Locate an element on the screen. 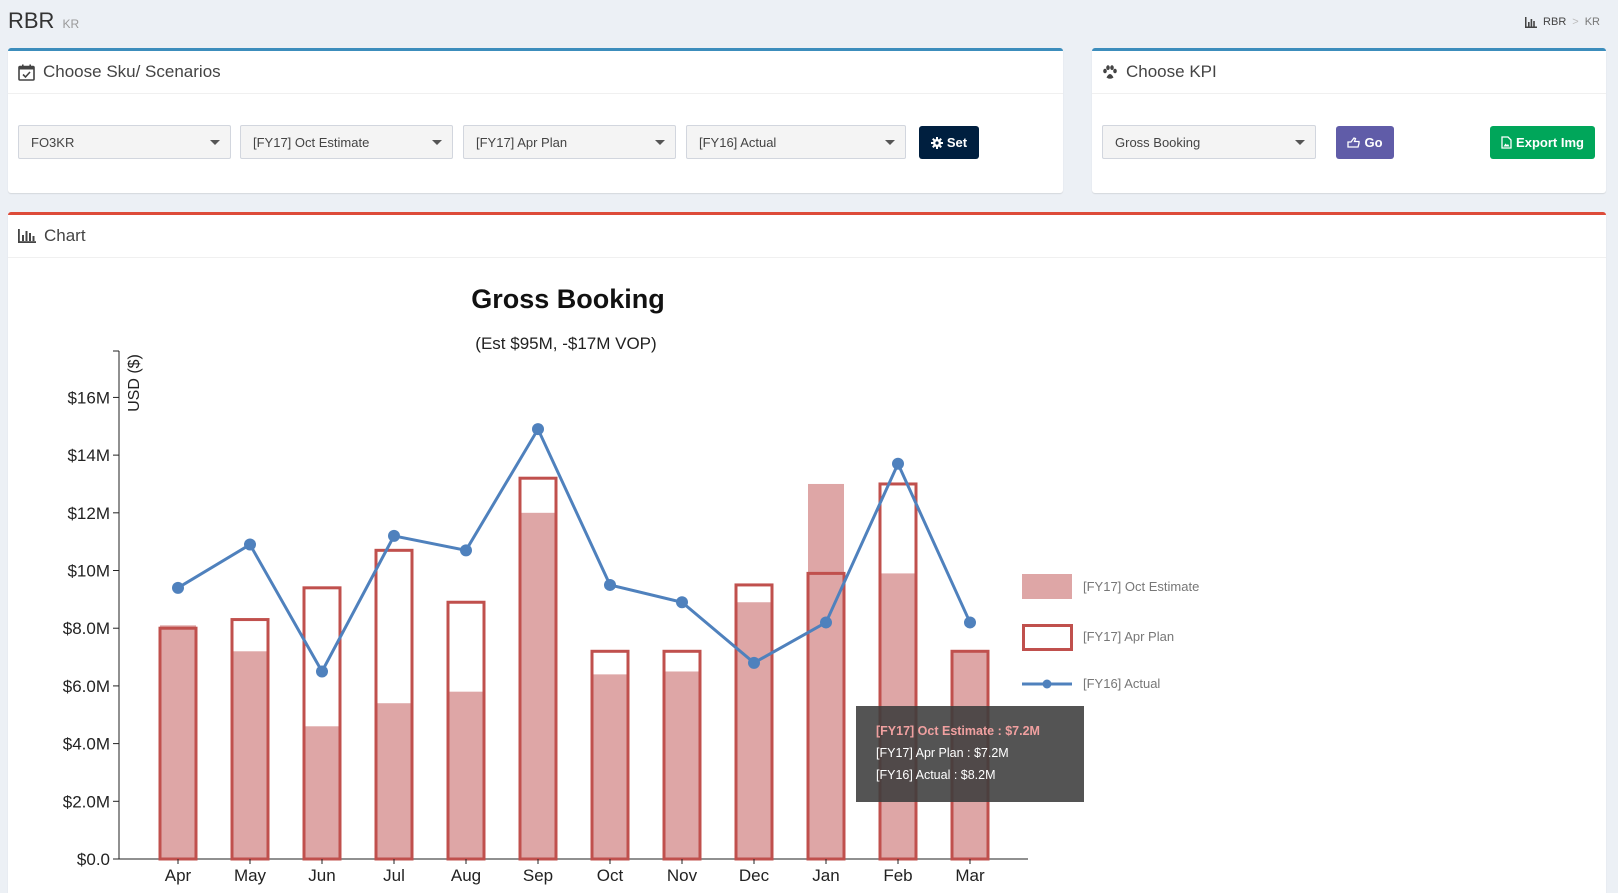 This screenshot has height=893, width=1618. x-tick-label: Jan is located at coordinates (825, 875).